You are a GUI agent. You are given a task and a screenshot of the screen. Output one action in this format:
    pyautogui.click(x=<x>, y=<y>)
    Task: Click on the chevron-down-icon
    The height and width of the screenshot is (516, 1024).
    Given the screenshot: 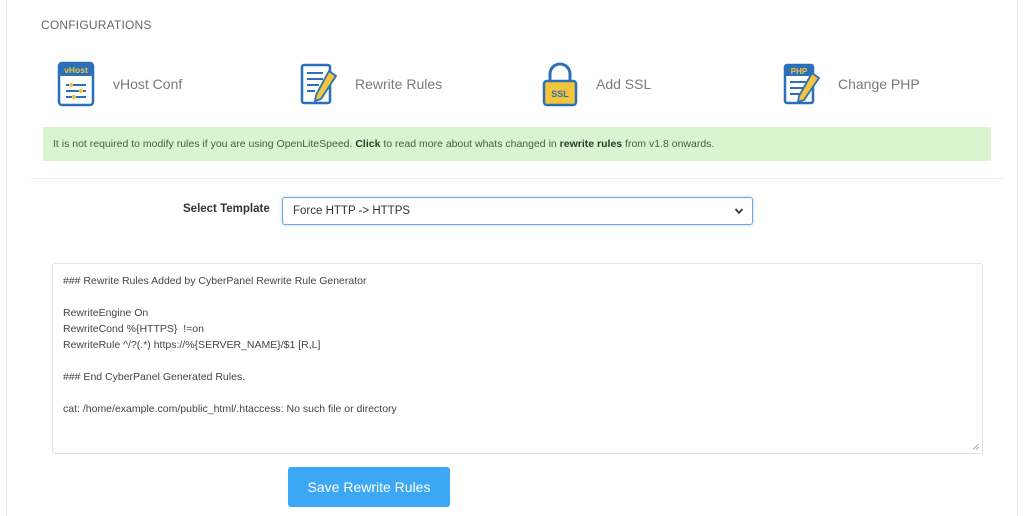 What is the action you would take?
    pyautogui.click(x=739, y=211)
    